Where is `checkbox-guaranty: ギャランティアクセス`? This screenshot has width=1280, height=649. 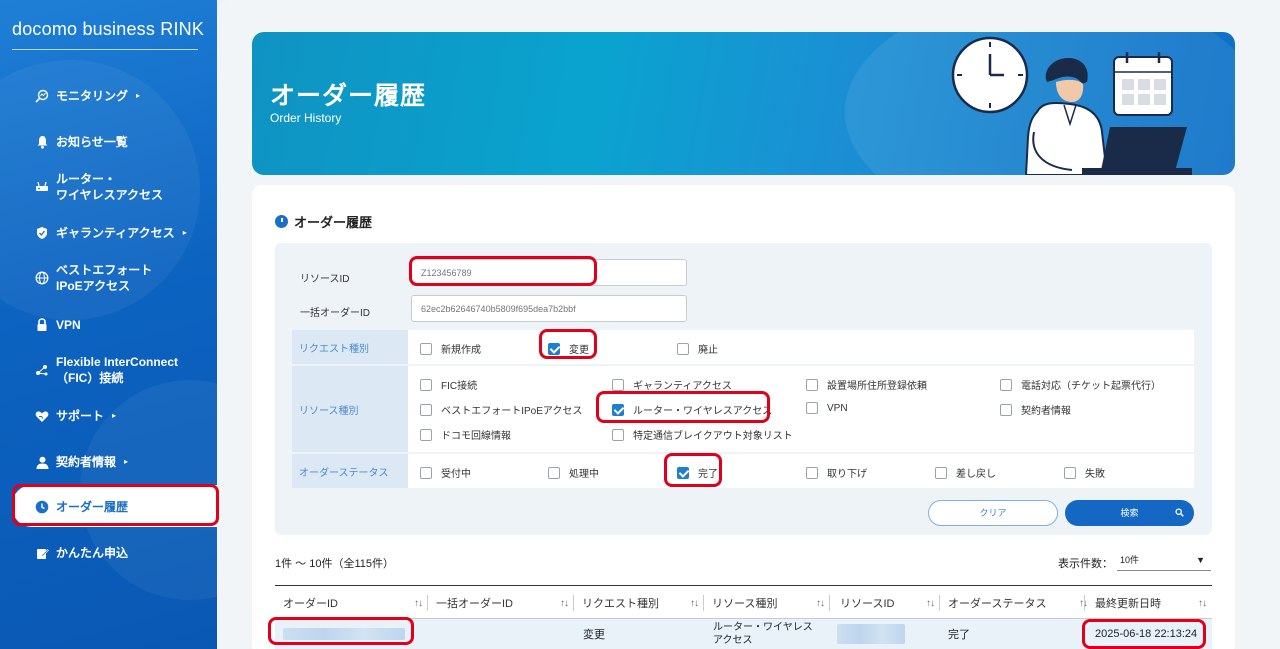 checkbox-guaranty: ギャランティアクセス is located at coordinates (672, 384).